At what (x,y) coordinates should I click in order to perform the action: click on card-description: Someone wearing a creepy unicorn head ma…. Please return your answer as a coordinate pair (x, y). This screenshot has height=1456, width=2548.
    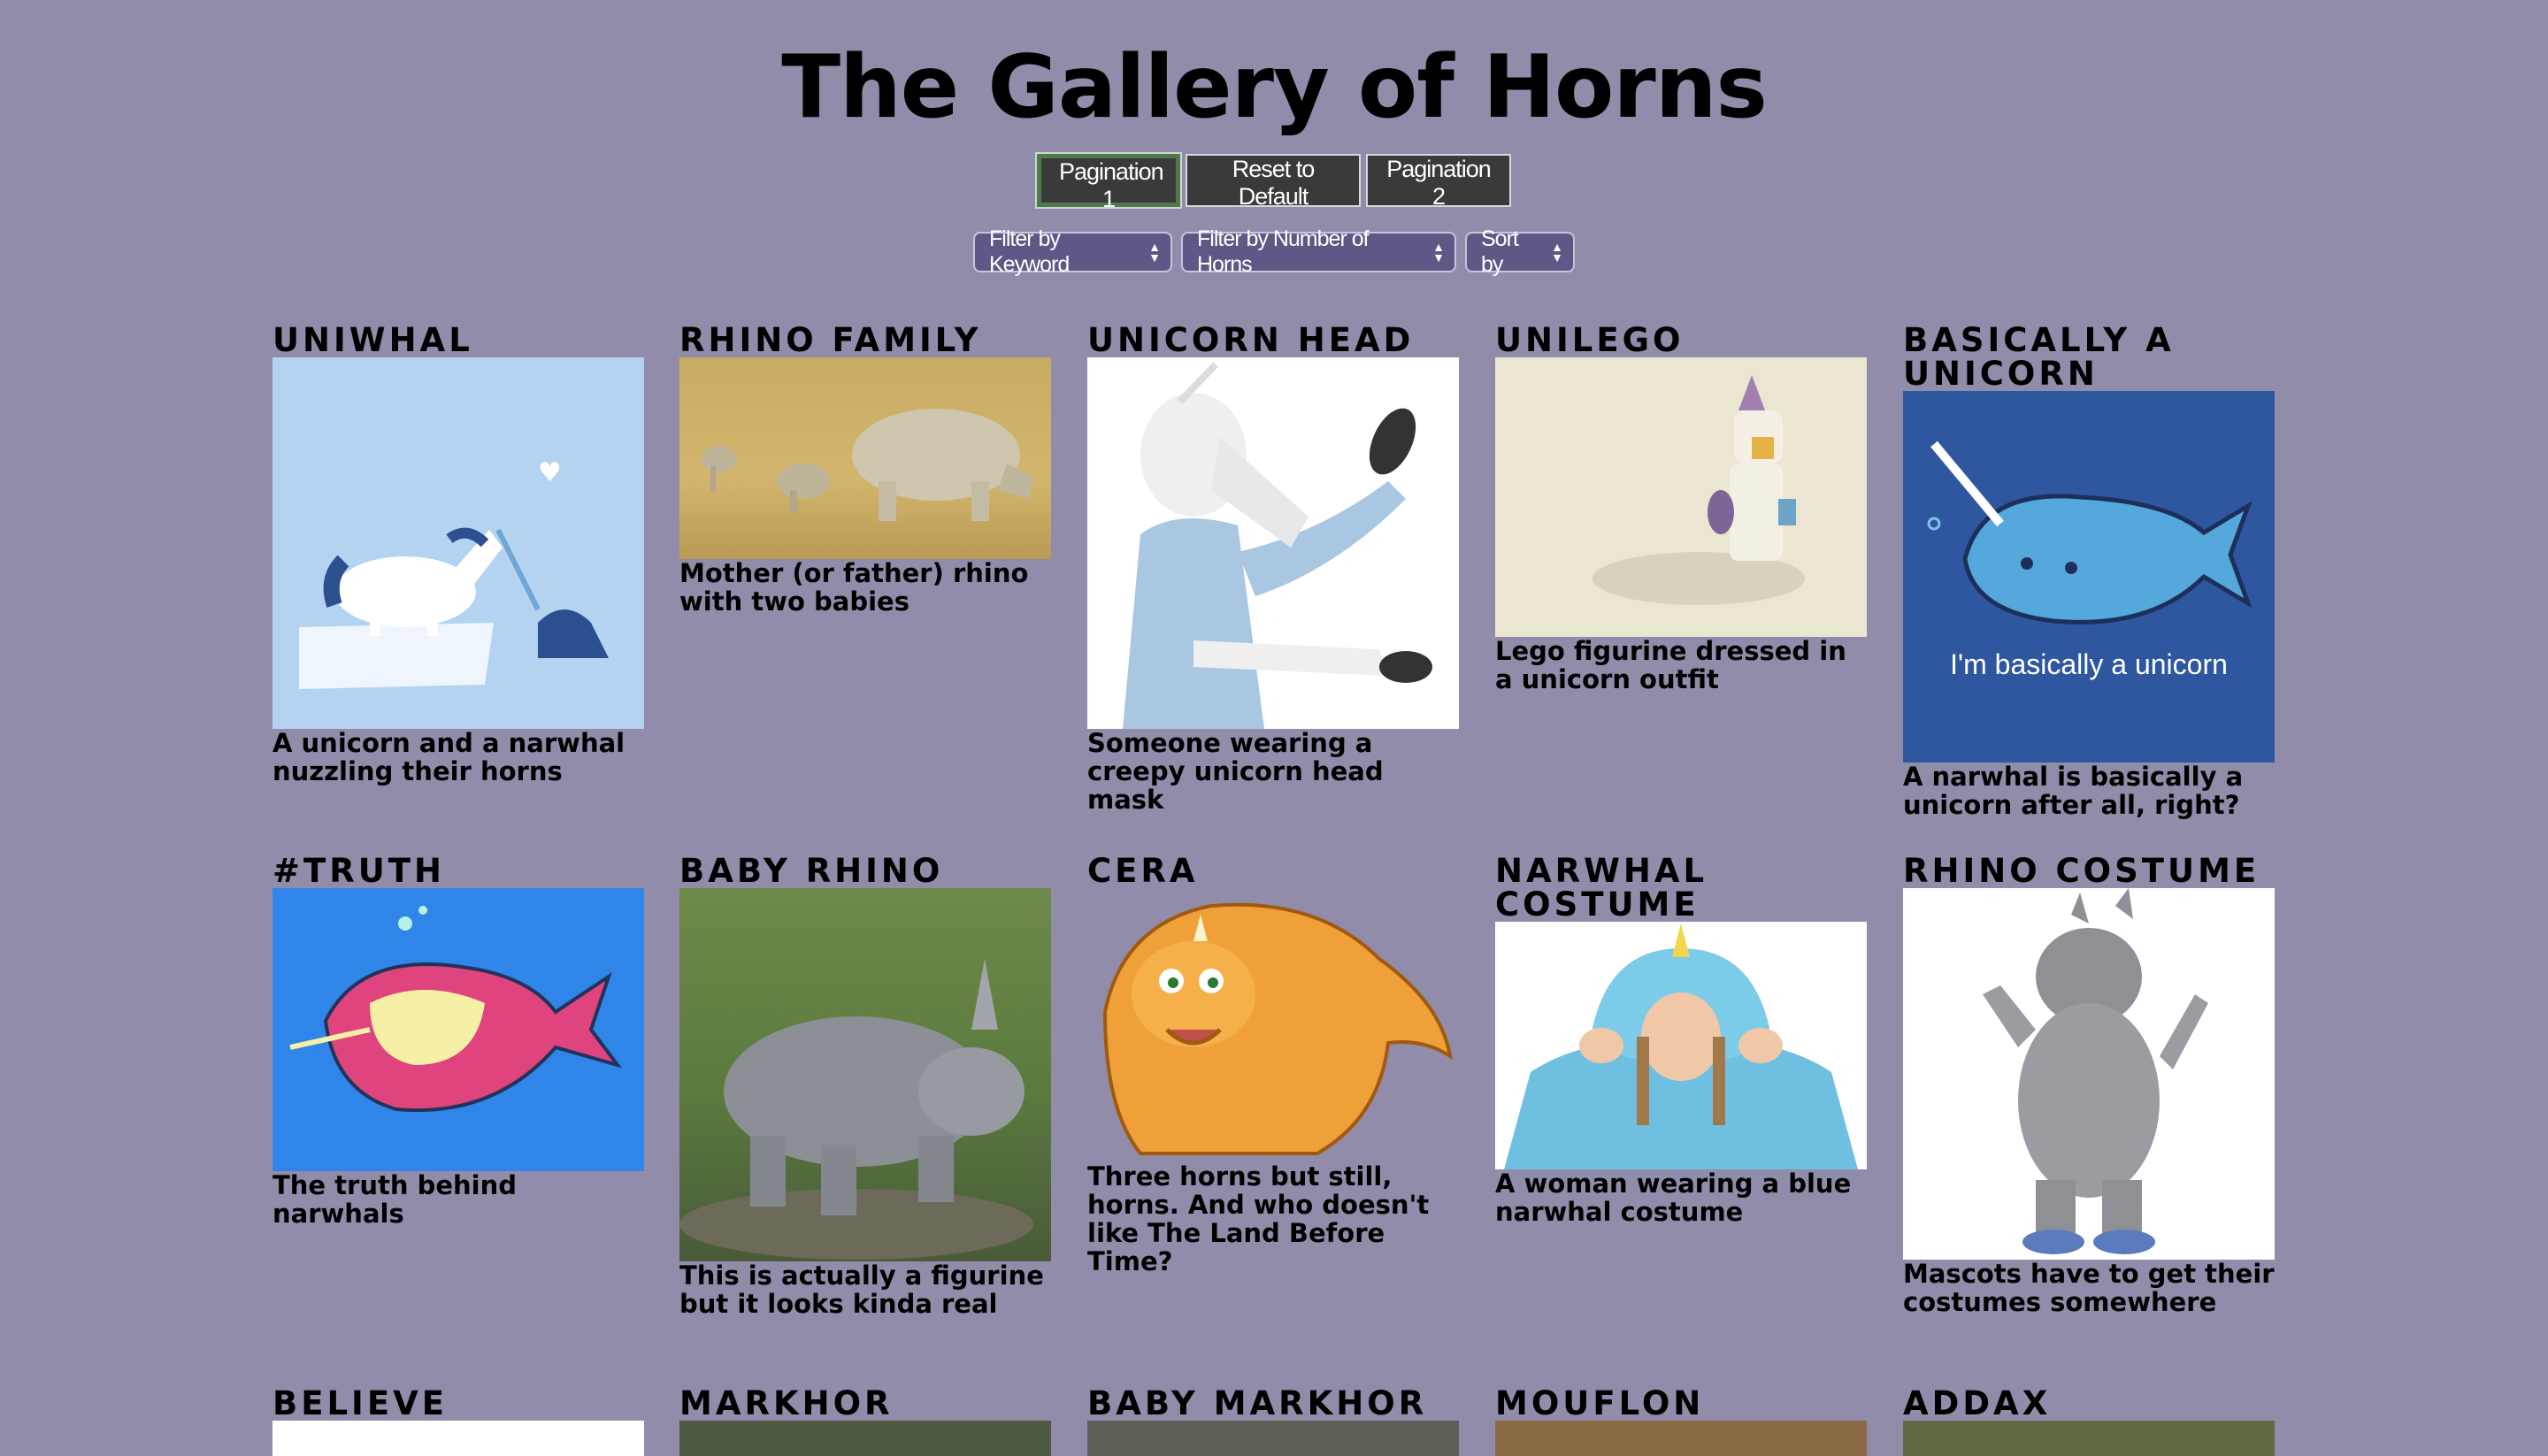
    Looking at the image, I should click on (1235, 771).